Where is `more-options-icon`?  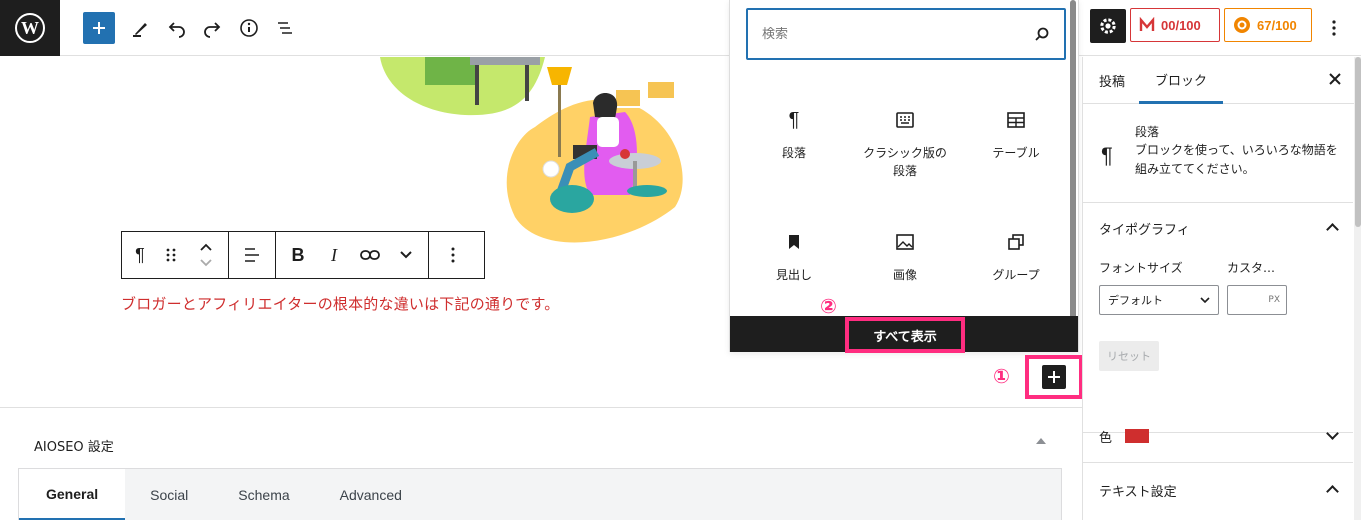
more-options-icon is located at coordinates (1334, 28).